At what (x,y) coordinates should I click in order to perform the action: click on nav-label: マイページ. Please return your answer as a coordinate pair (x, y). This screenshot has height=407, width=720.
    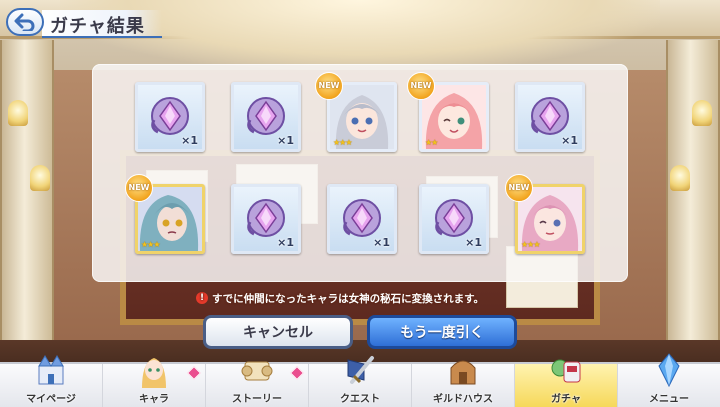
    Looking at the image, I should click on (51, 399).